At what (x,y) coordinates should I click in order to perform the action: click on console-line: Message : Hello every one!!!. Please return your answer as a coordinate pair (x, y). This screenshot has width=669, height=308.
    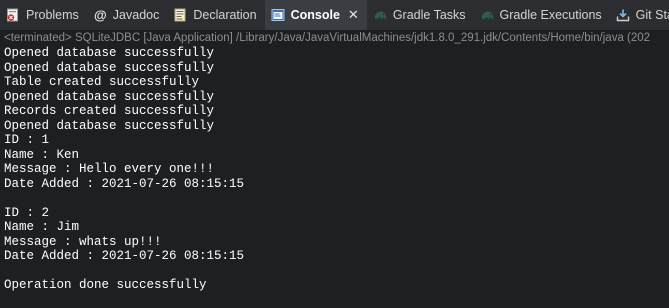
    Looking at the image, I should click on (109, 169).